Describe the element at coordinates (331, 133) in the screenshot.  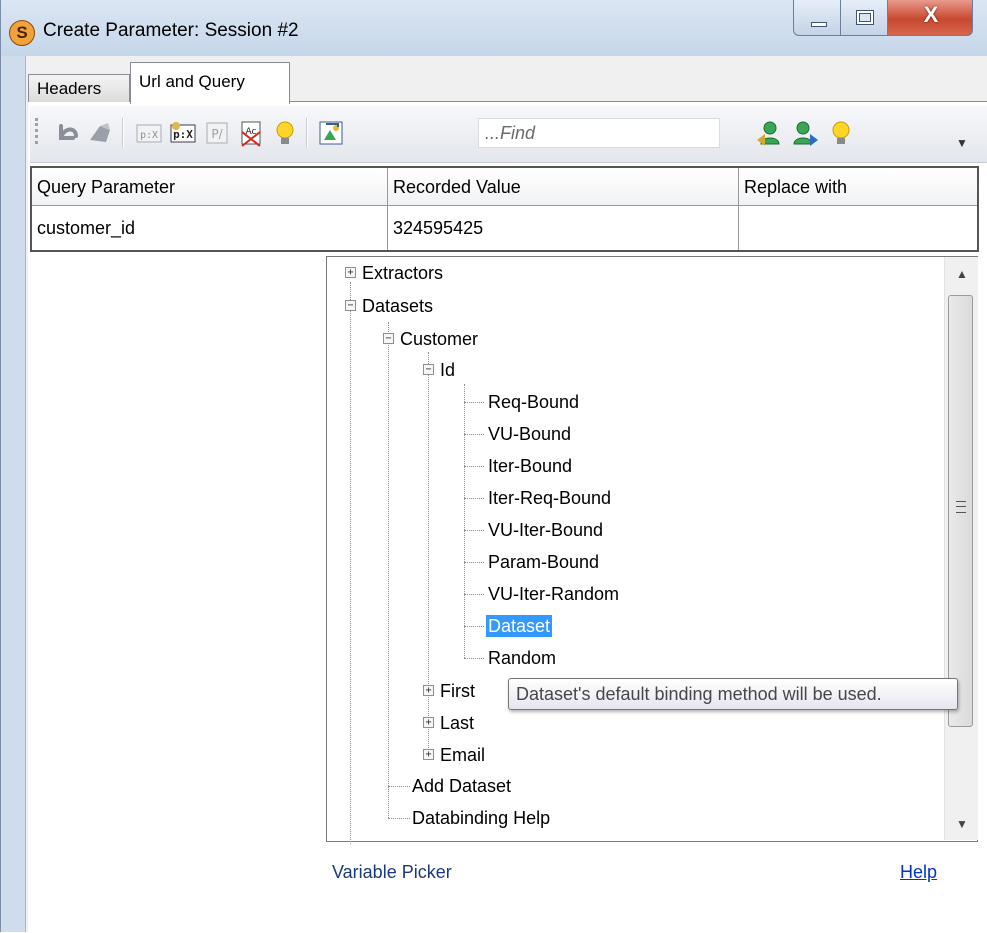
I see `insert-file-icon` at that location.